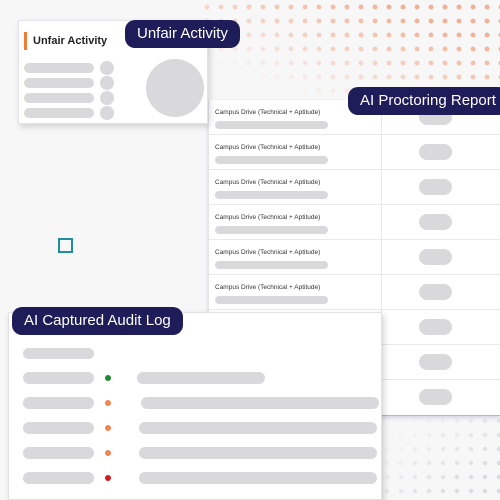 Image resolution: width=500 pixels, height=500 pixels. Describe the element at coordinates (65, 41) in the screenshot. I see `unfair-activity-card-title: Unfair Activity` at that location.